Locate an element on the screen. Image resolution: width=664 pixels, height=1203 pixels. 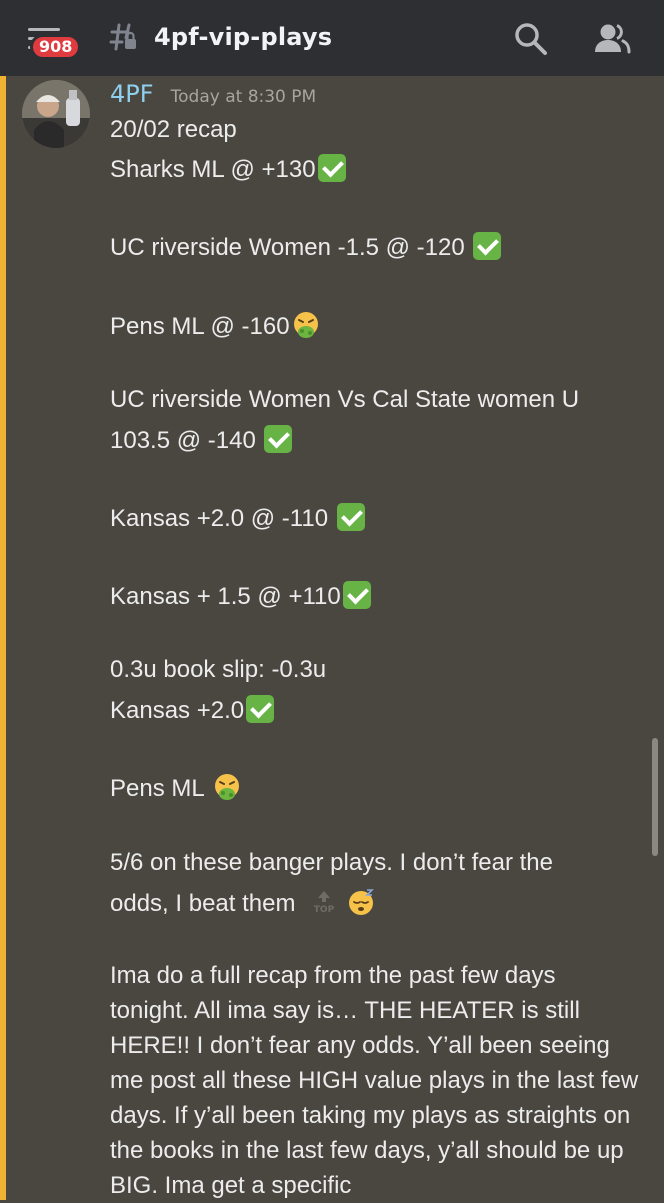
message-line: 0.3u book slip: -0.3u is located at coordinates (370, 670).